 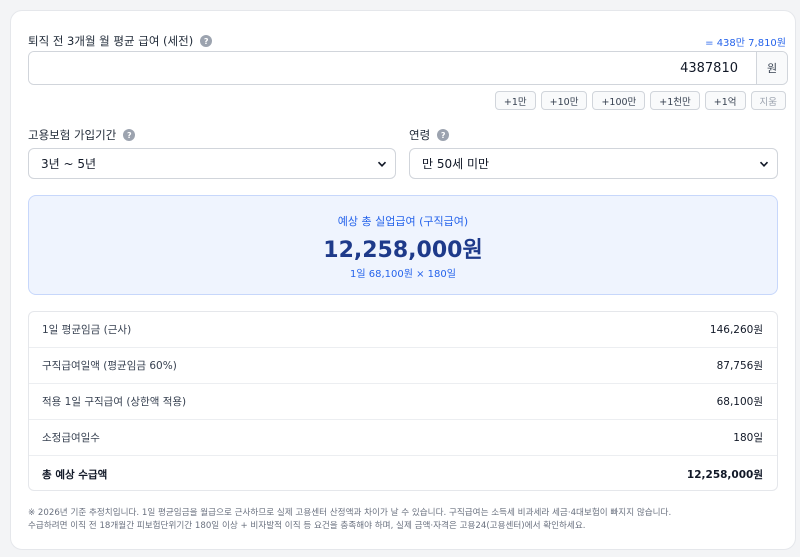 I want to click on row-label: 적용 1일 구직급여 (상한액 적용), so click(x=114, y=402).